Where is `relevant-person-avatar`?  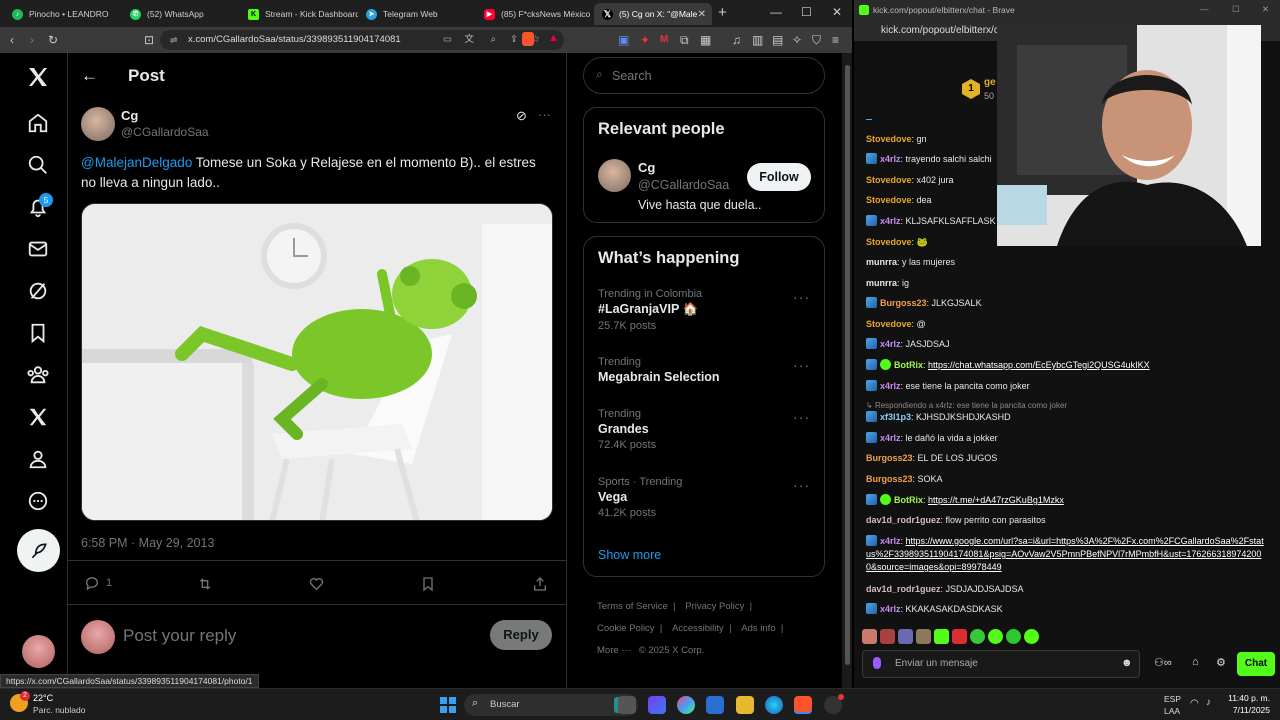 relevant-person-avatar is located at coordinates (614, 175).